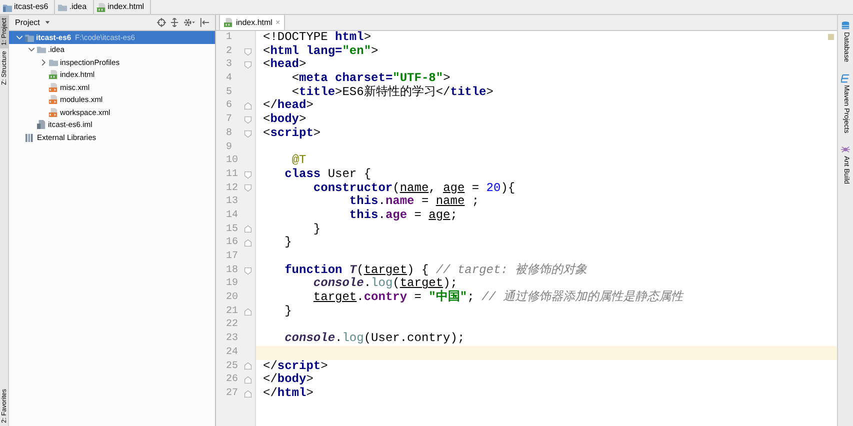 This screenshot has width=853, height=426. Describe the element at coordinates (232, 325) in the screenshot. I see `line-number: 22` at that location.